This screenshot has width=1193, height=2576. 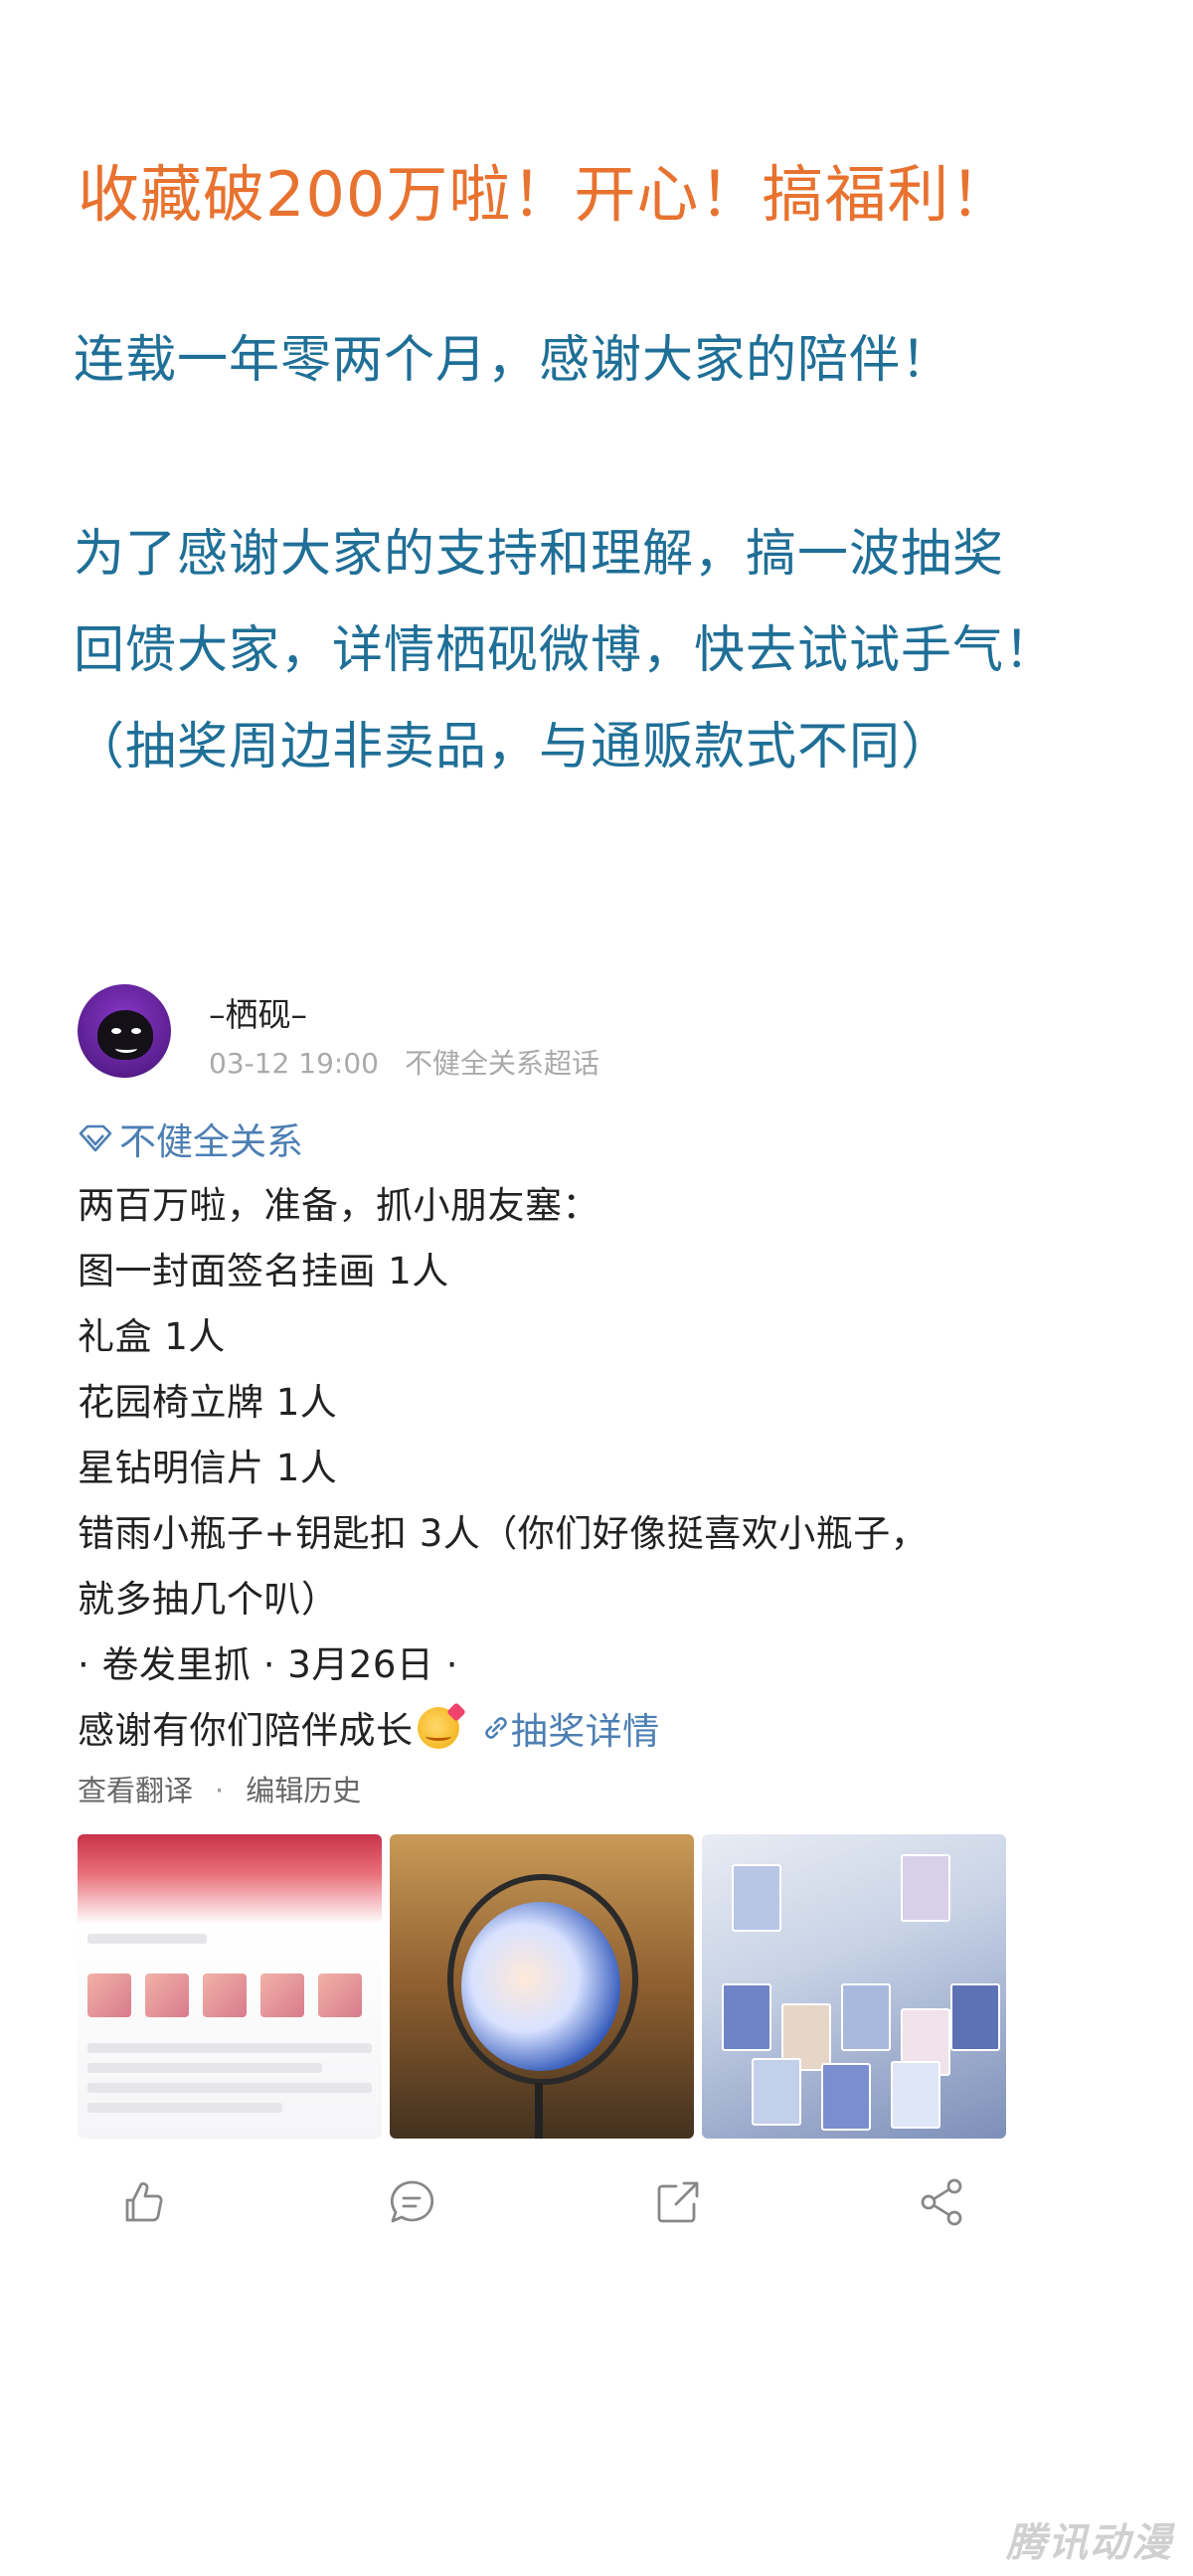 What do you see at coordinates (411, 2202) in the screenshot?
I see `comment-icon` at bounding box center [411, 2202].